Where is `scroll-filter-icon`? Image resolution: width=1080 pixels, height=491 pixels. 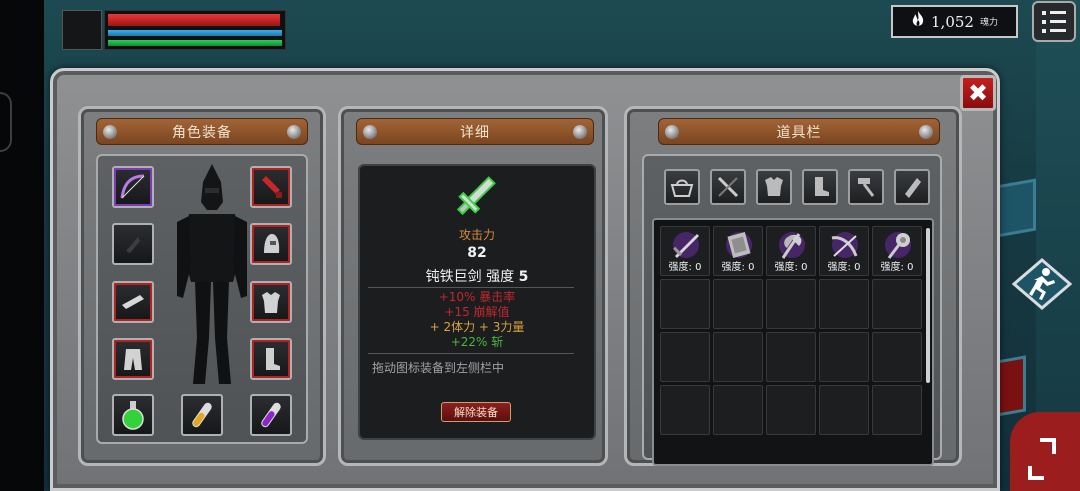 scroll-filter-icon is located at coordinates (913, 188).